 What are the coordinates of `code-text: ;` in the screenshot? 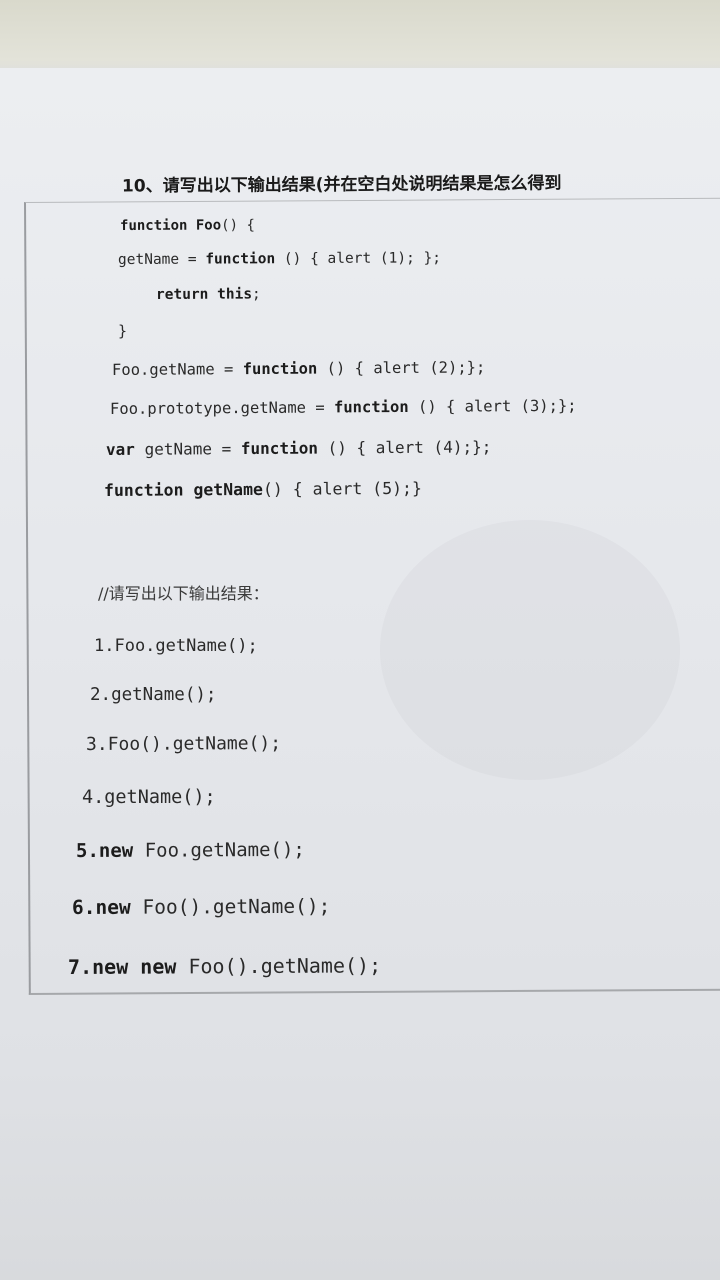 It's located at (256, 294).